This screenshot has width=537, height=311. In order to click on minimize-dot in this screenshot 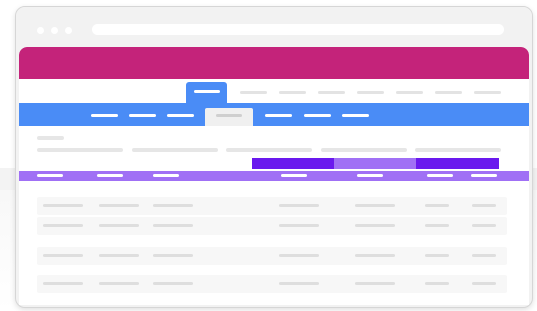, I will do `click(54, 30)`.